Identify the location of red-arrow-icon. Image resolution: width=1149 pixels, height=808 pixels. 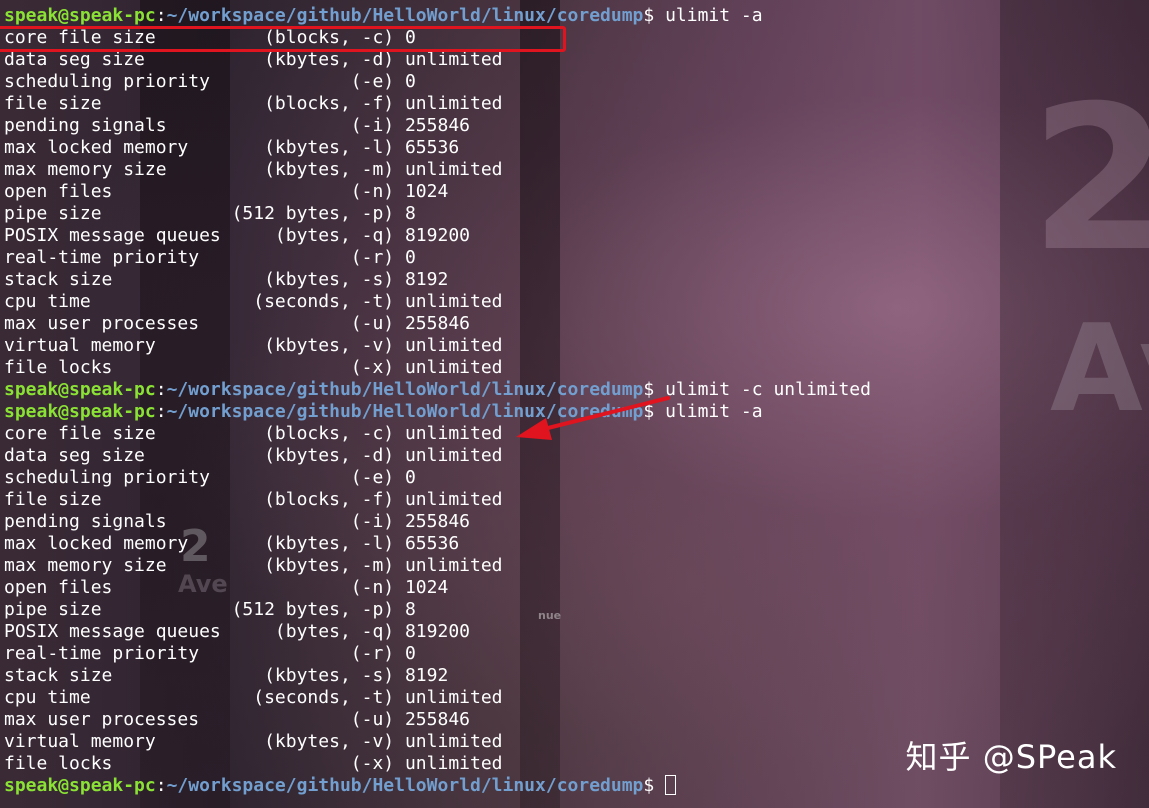
(593, 418).